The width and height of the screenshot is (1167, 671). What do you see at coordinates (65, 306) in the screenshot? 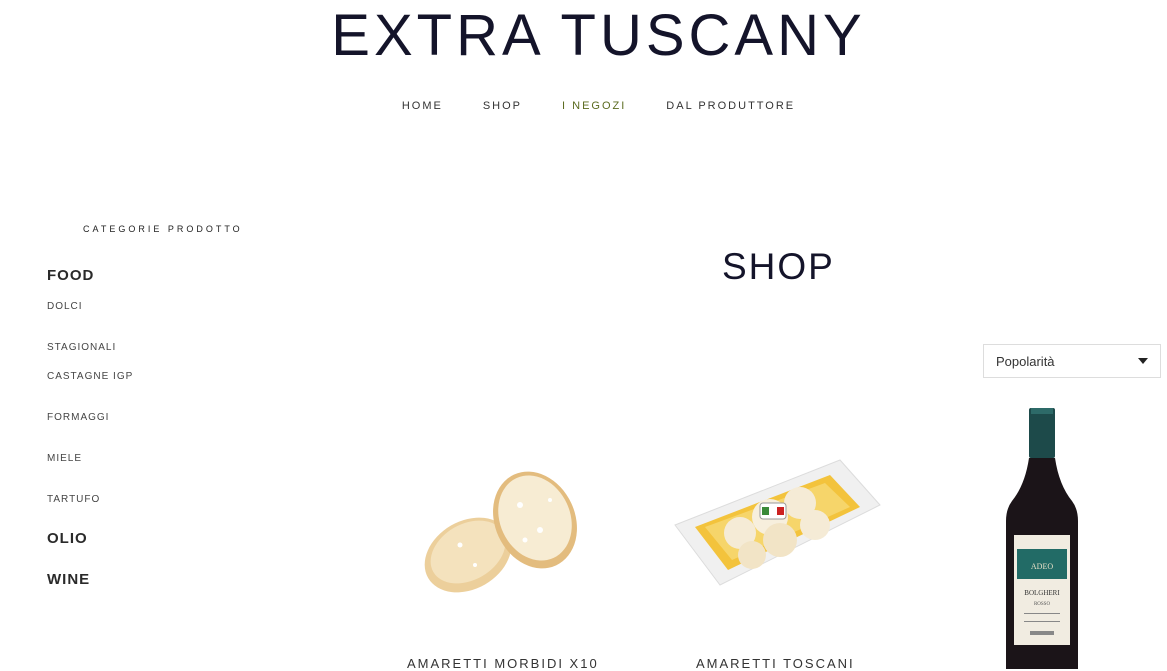
I see `sidebar-item-dolci: DOLCI` at bounding box center [65, 306].